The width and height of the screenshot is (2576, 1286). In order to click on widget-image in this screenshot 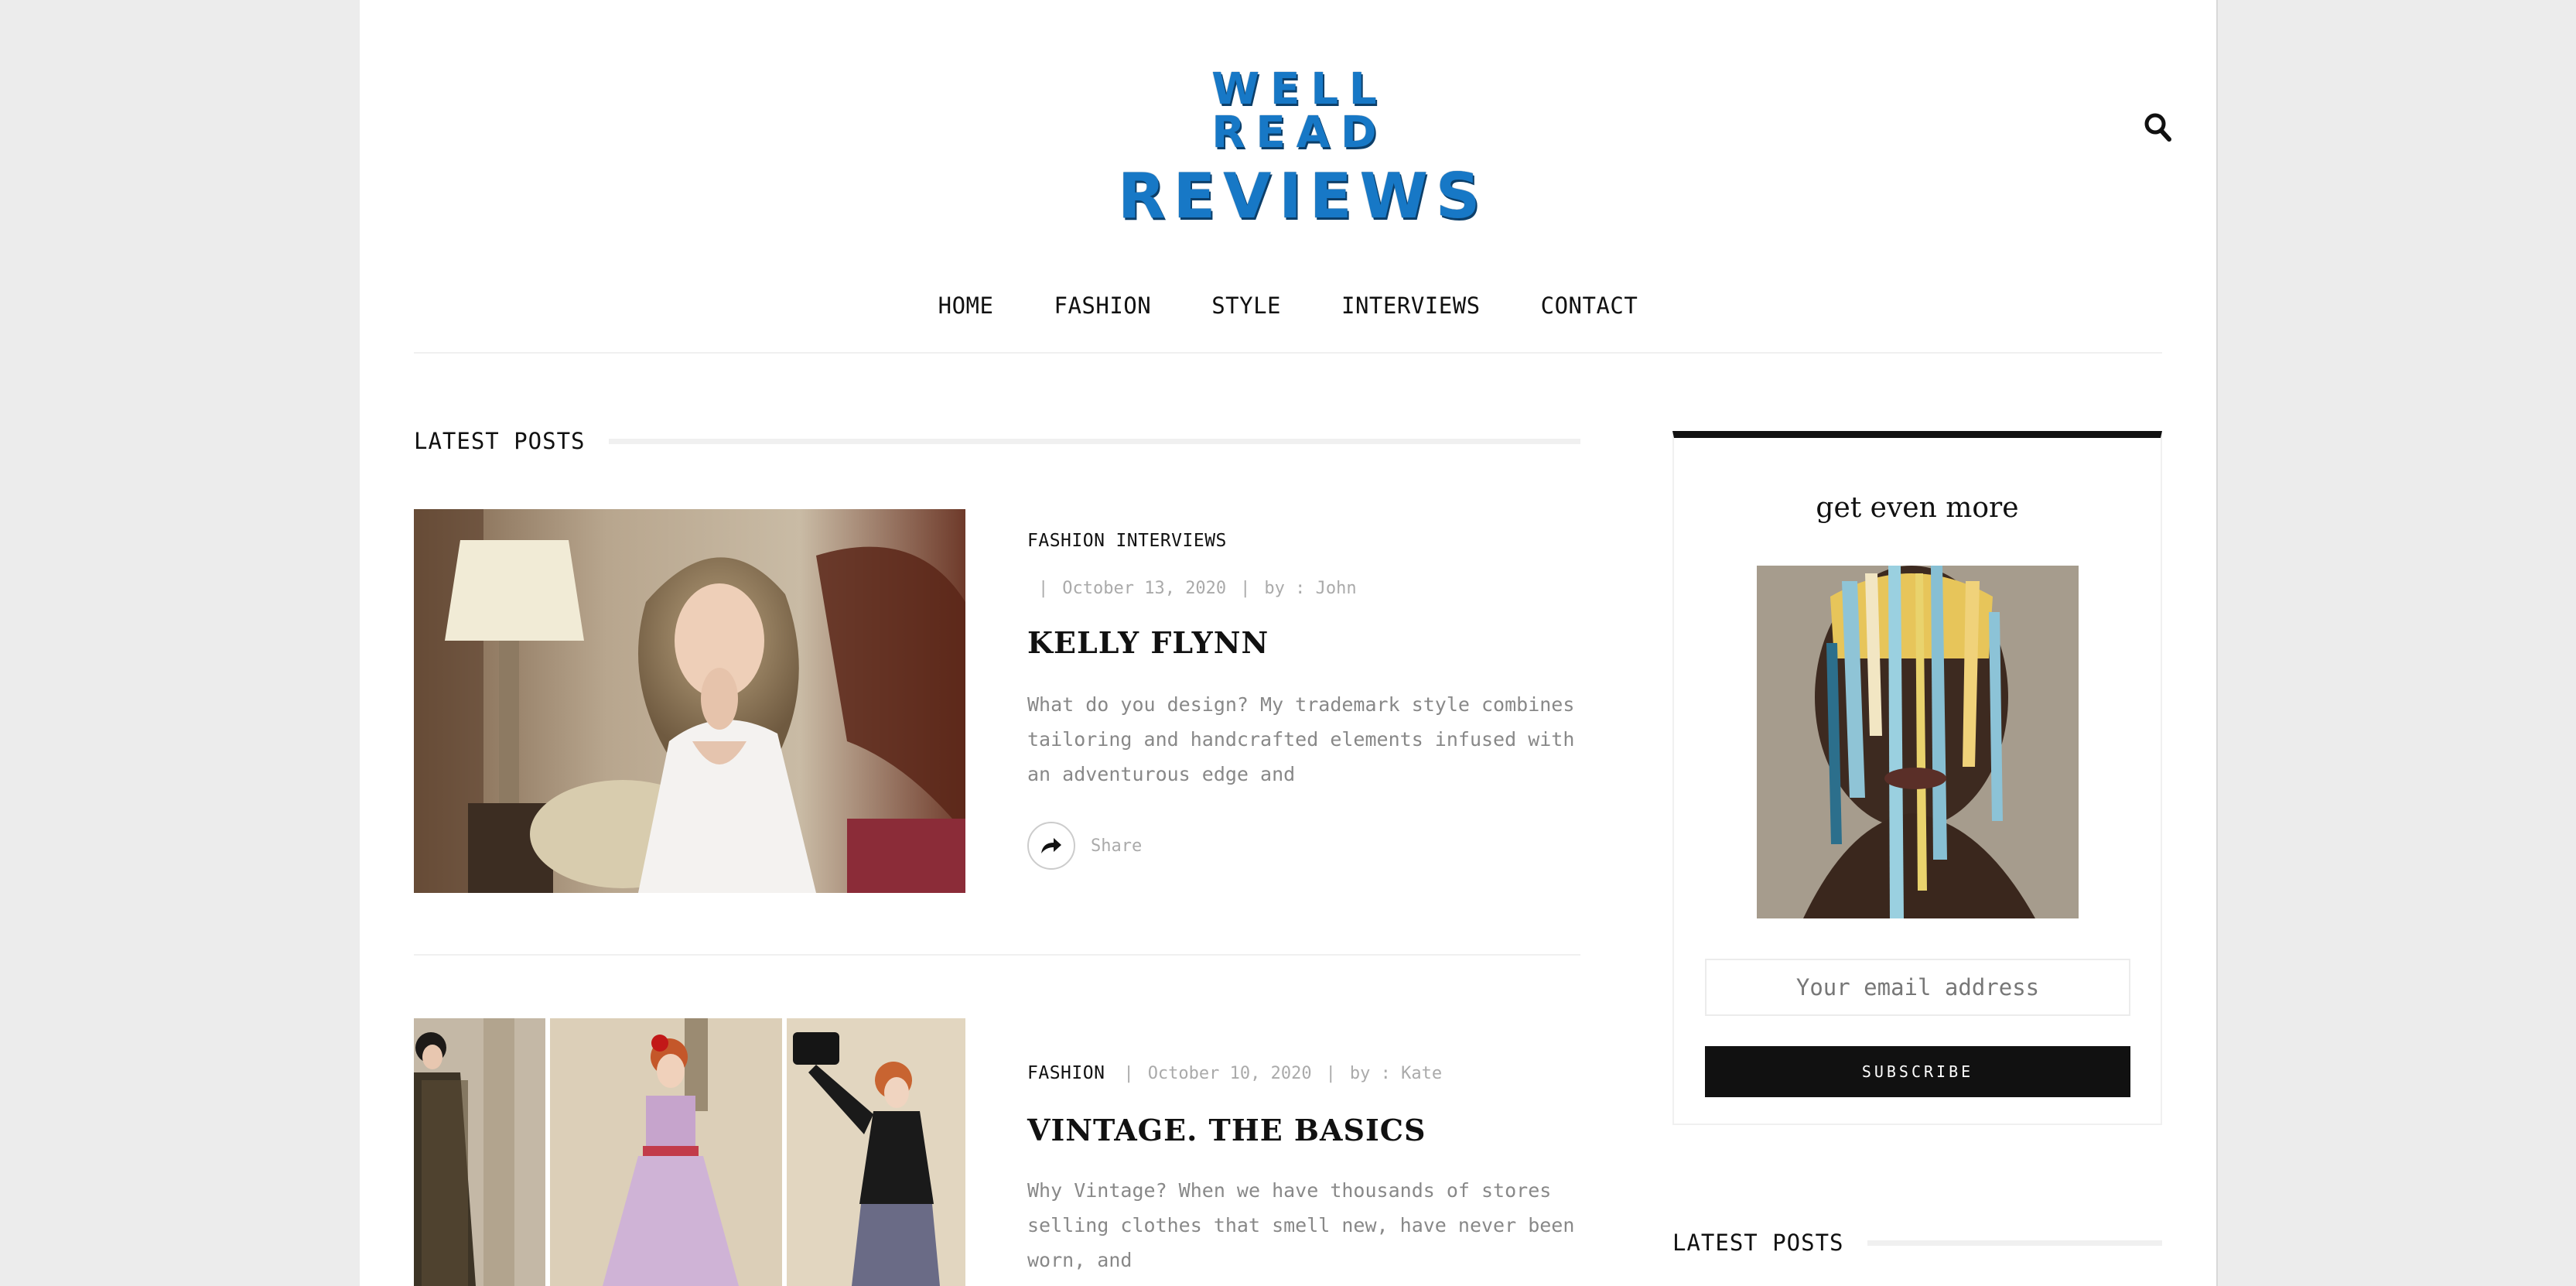, I will do `click(1918, 742)`.